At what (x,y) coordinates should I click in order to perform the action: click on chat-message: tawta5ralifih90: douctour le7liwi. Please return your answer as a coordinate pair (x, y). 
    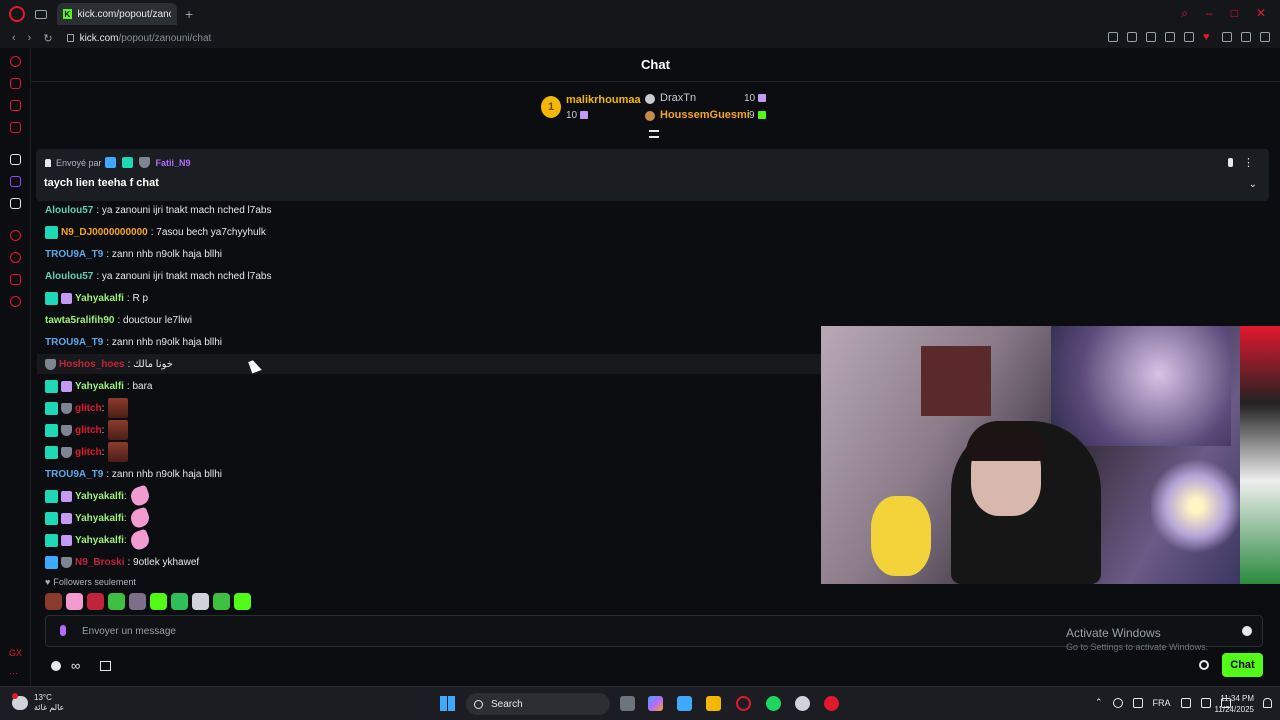
    Looking at the image, I should click on (118, 320).